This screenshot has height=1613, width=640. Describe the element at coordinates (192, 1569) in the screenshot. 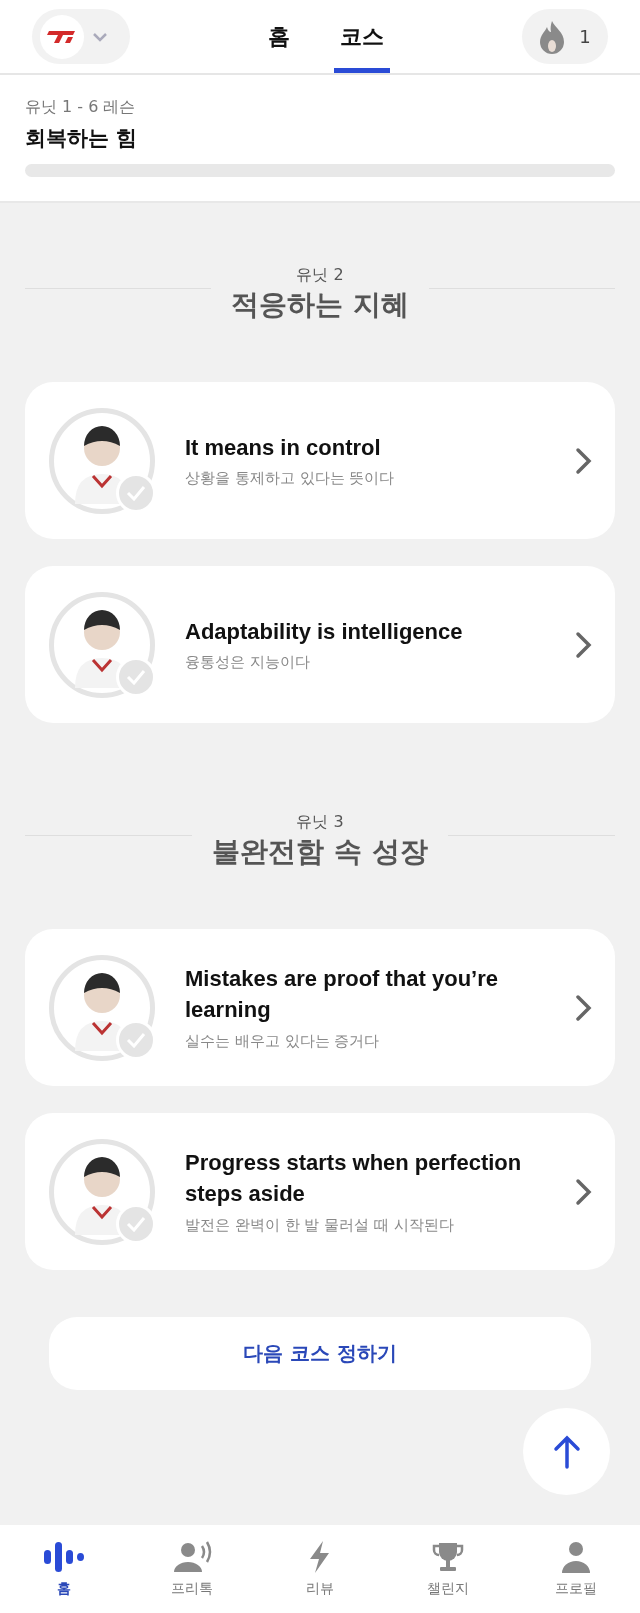

I see `nav-item: 프리톡` at that location.